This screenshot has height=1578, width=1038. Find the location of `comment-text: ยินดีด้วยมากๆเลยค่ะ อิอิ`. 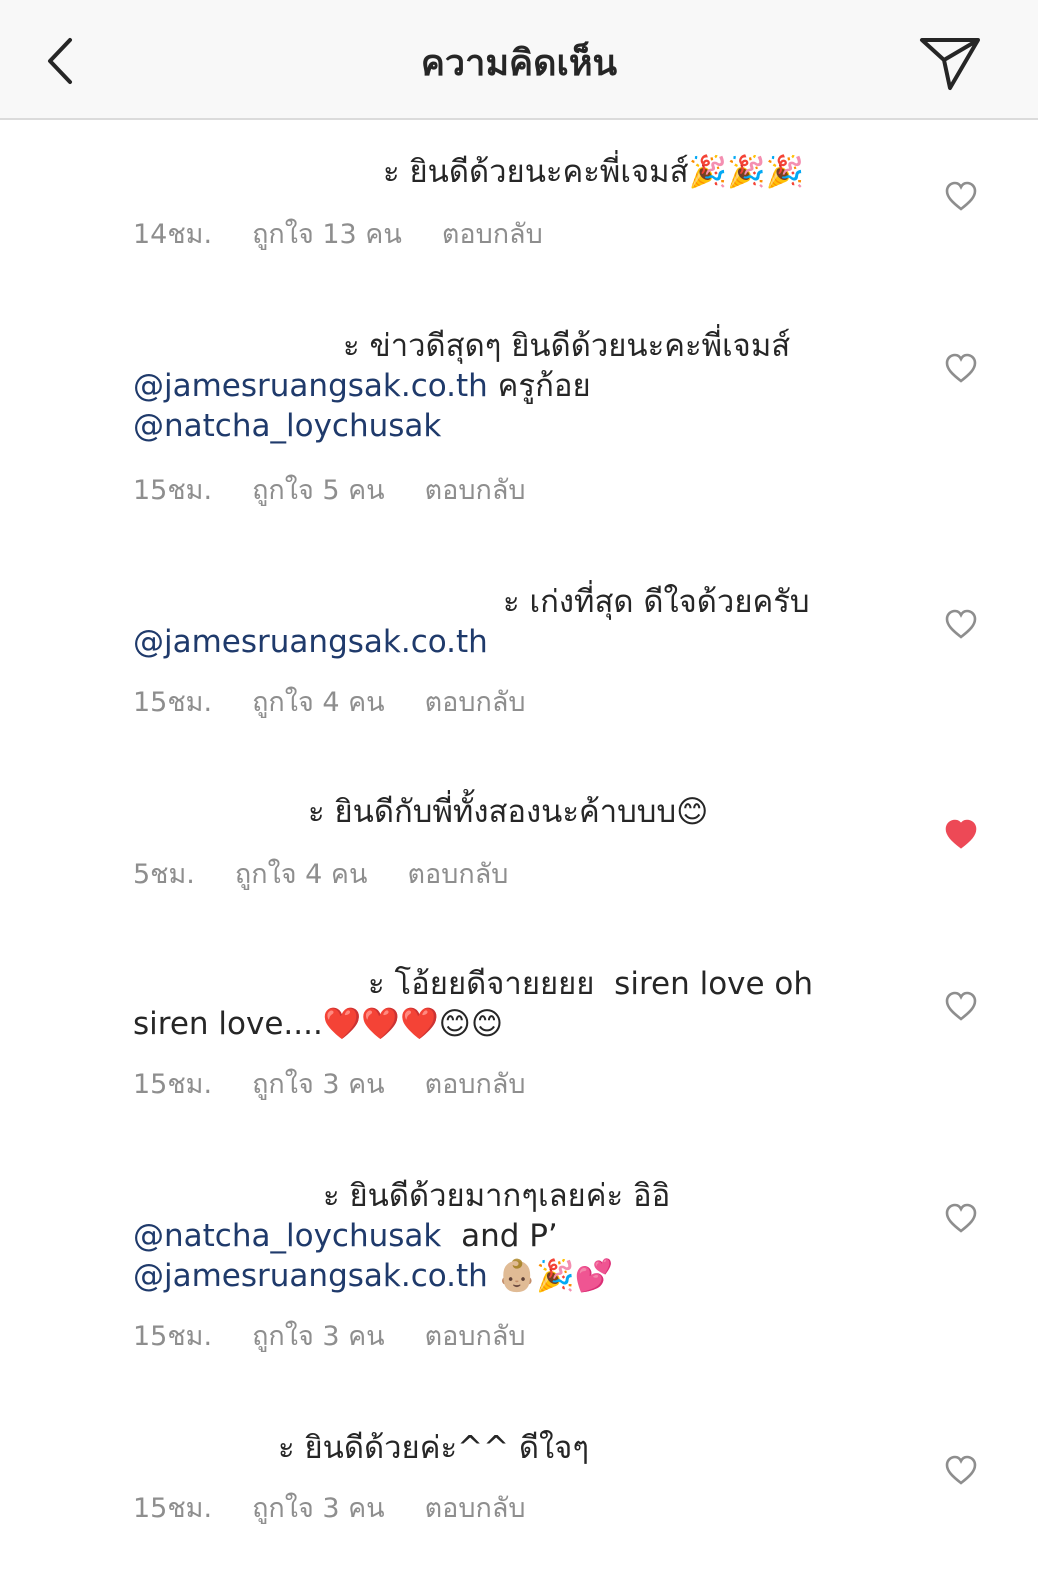

comment-text: ยินดีด้วยมากๆเลยค่ะ อิอิ is located at coordinates (510, 1196).